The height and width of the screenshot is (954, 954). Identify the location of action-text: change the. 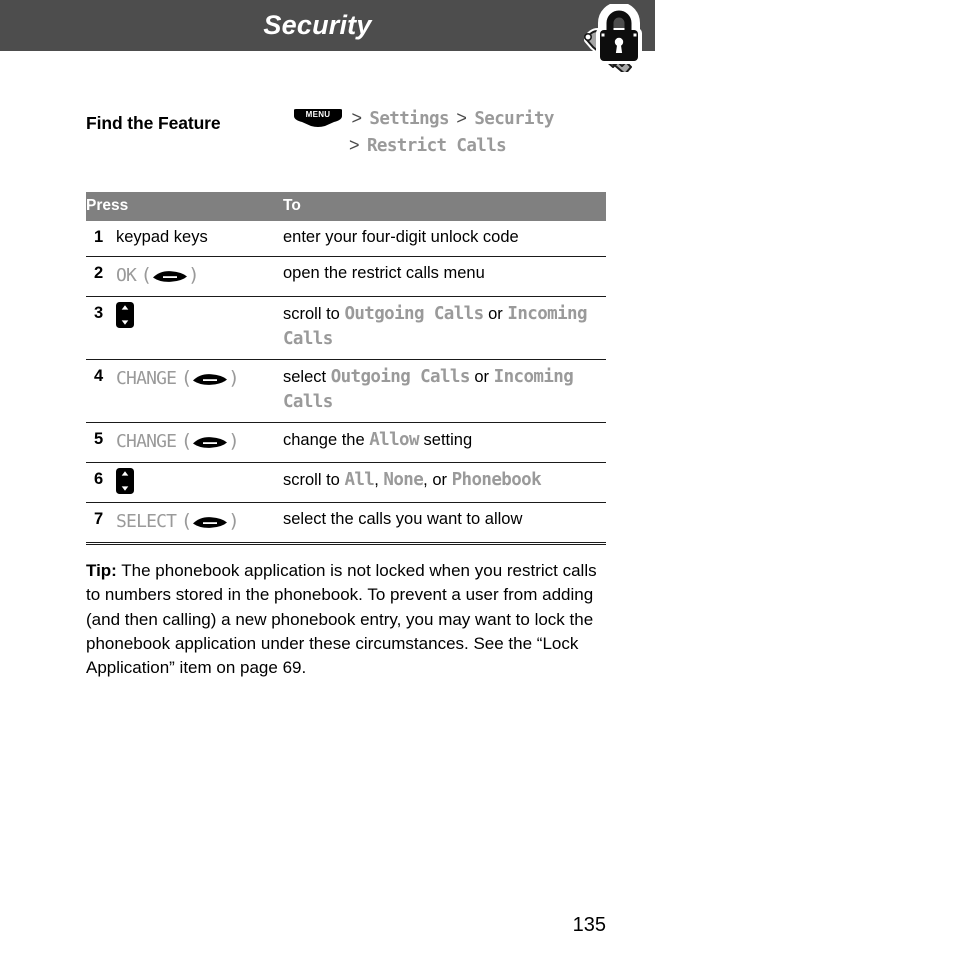
(326, 439).